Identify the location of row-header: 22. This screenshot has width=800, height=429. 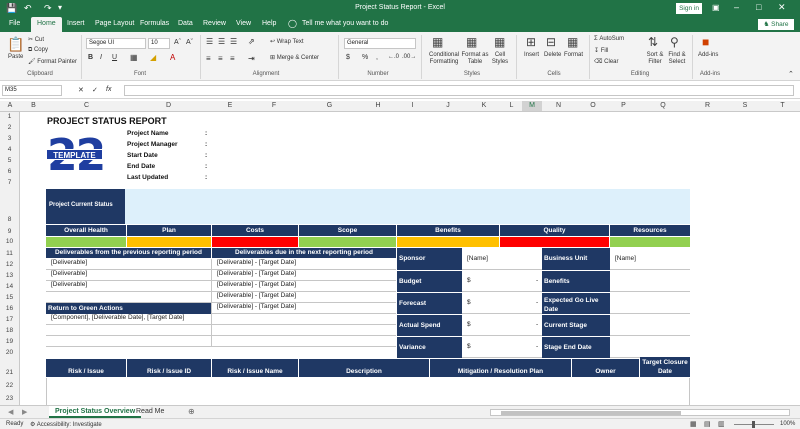
(9, 385).